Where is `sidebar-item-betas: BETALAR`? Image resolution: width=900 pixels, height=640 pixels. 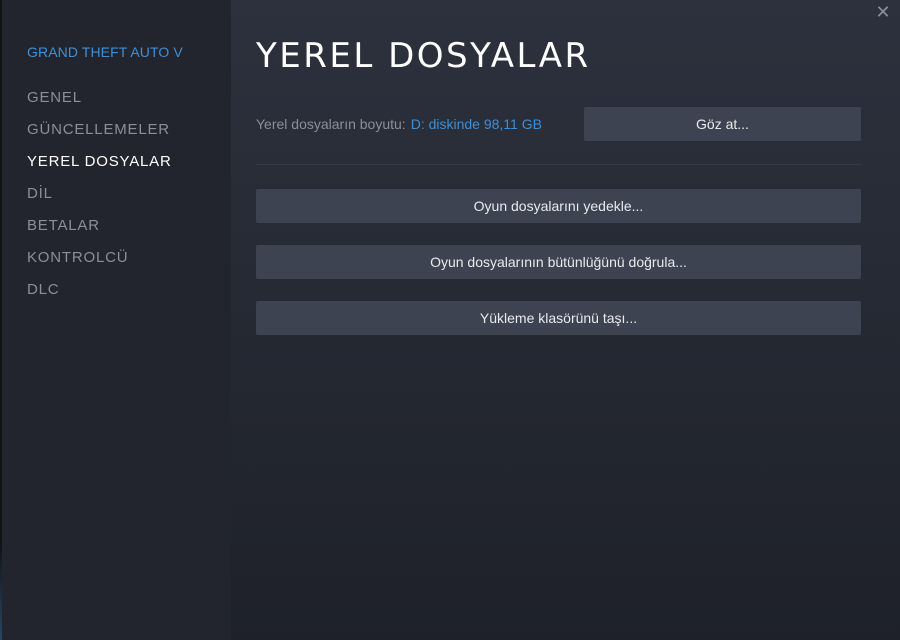
sidebar-item-betas: BETALAR is located at coordinates (115, 226).